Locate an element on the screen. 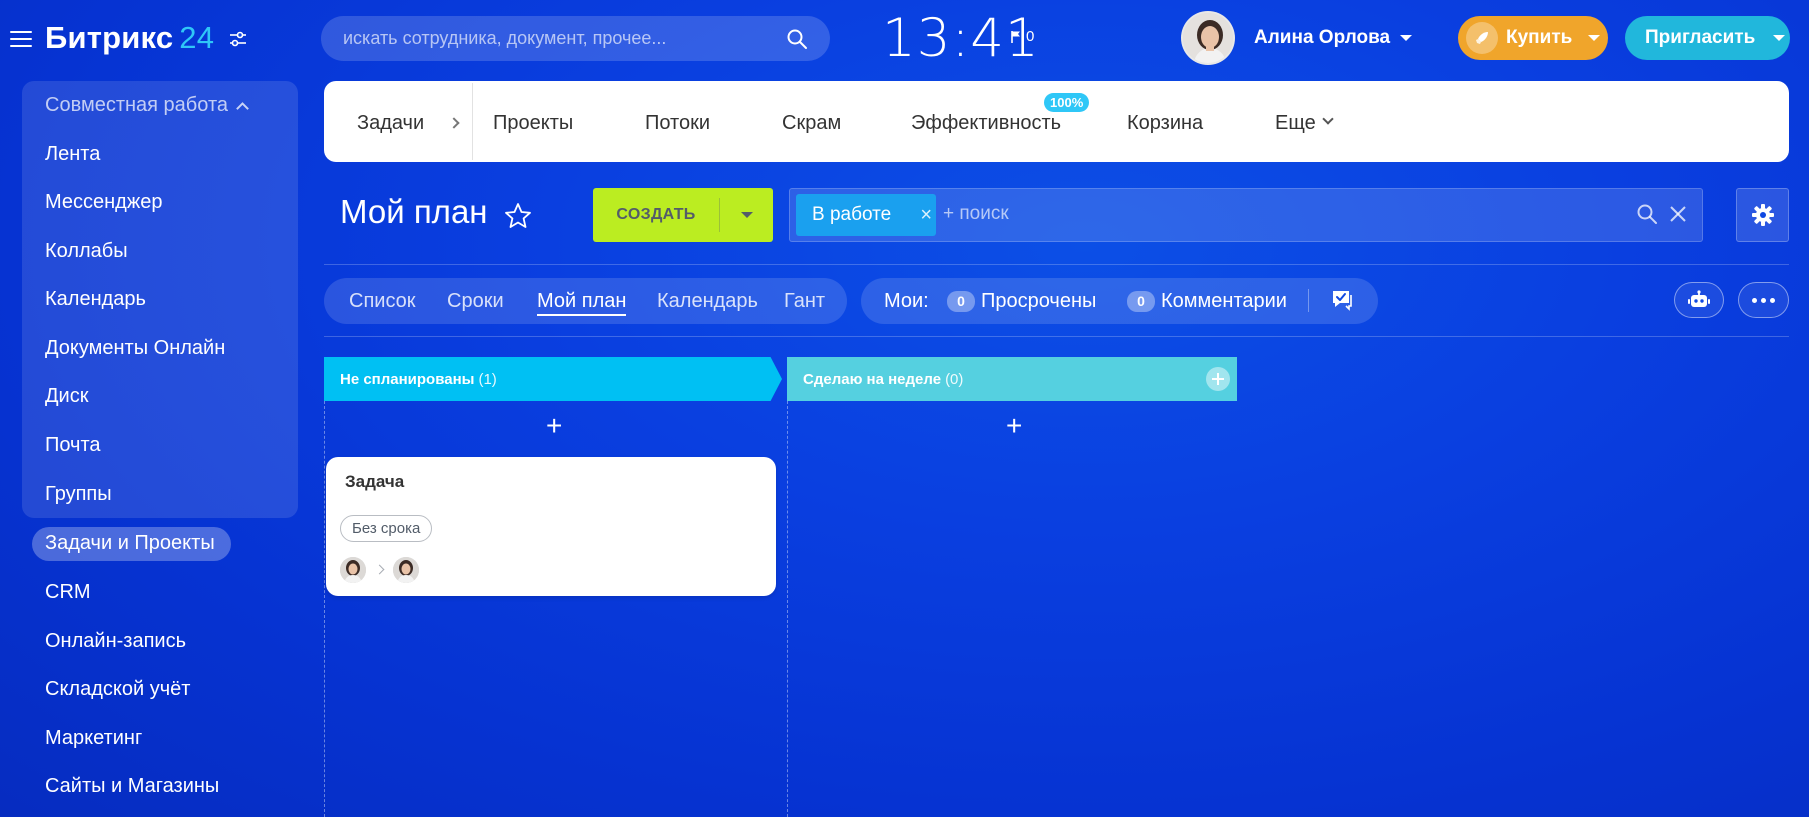  buy-label: Купить is located at coordinates (1539, 37).